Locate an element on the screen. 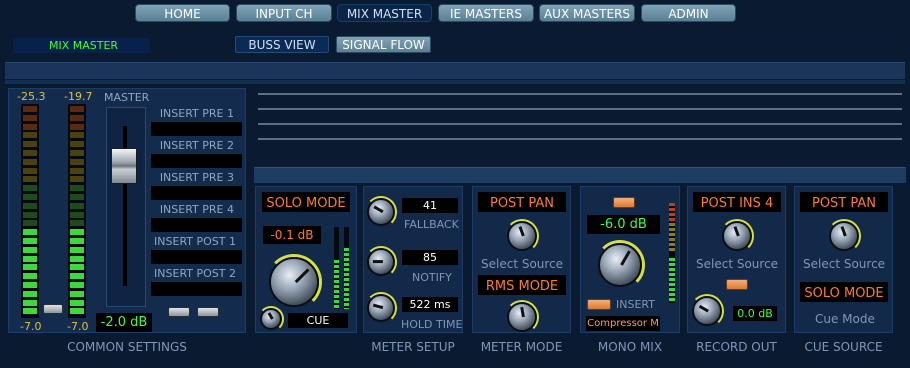  page-title: MIX MASTER is located at coordinates (81, 45).